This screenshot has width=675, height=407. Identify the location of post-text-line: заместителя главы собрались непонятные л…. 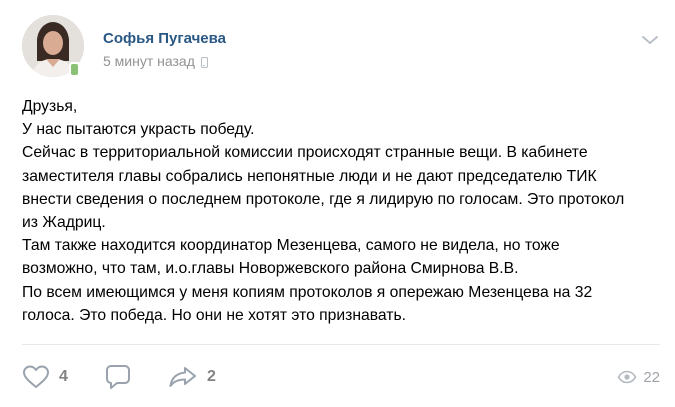
(309, 176).